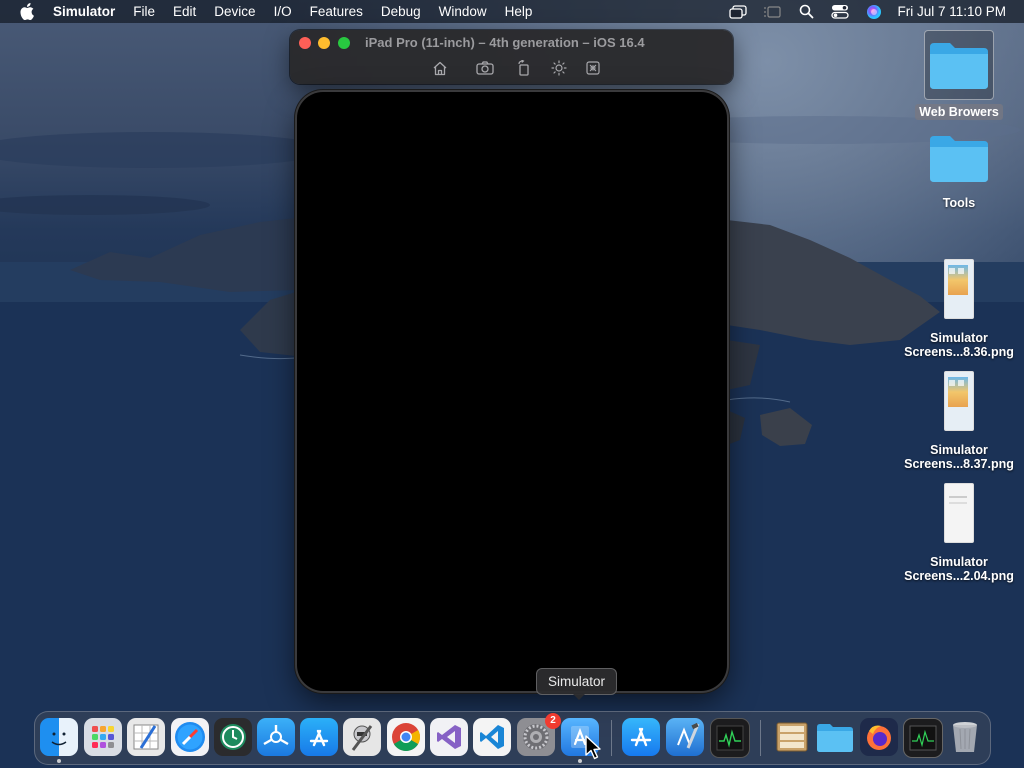  I want to click on rotate-icon, so click(524, 68).